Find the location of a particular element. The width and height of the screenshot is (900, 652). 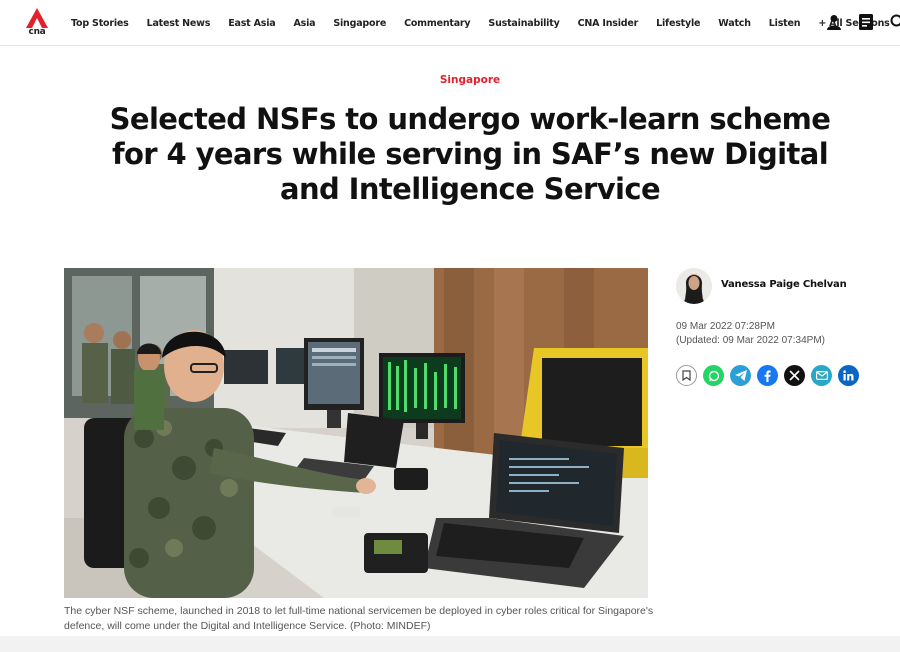

author-avatar is located at coordinates (694, 286).